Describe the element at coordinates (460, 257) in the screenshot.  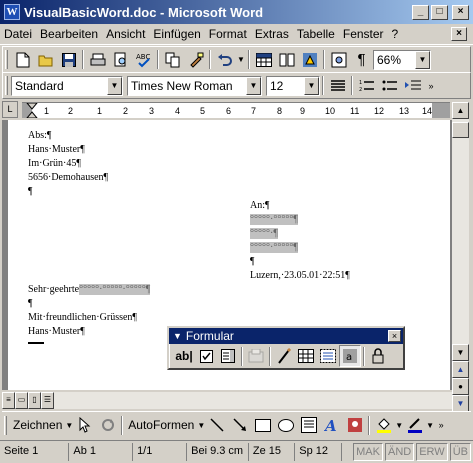
I see `vertical-scrollbar: ▲ ▼ ▲ ● ▼` at that location.